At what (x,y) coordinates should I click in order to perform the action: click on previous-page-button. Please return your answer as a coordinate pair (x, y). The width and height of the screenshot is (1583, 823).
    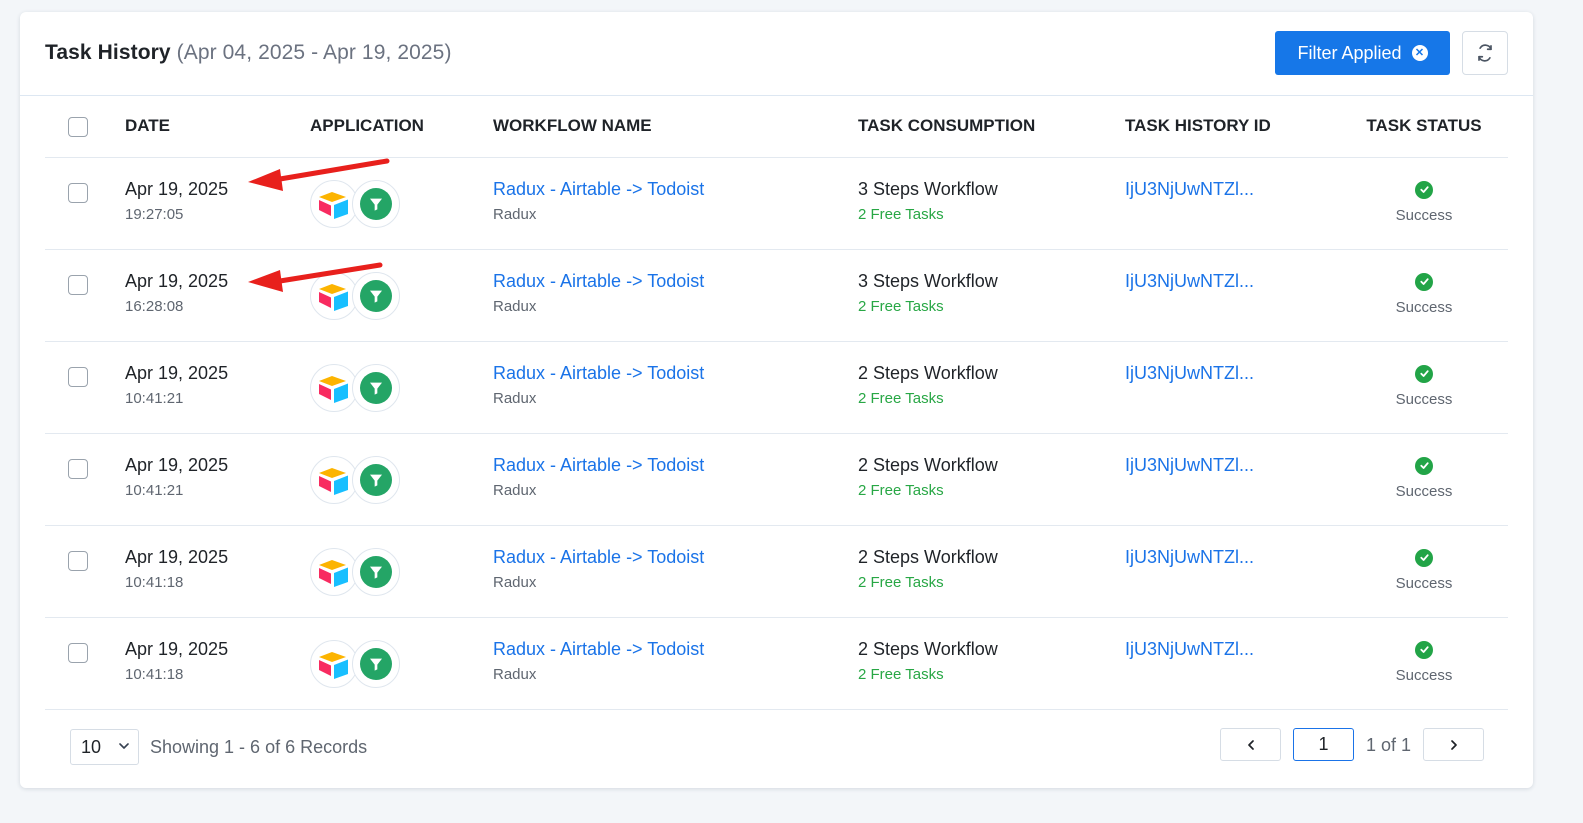
    Looking at the image, I should click on (1250, 744).